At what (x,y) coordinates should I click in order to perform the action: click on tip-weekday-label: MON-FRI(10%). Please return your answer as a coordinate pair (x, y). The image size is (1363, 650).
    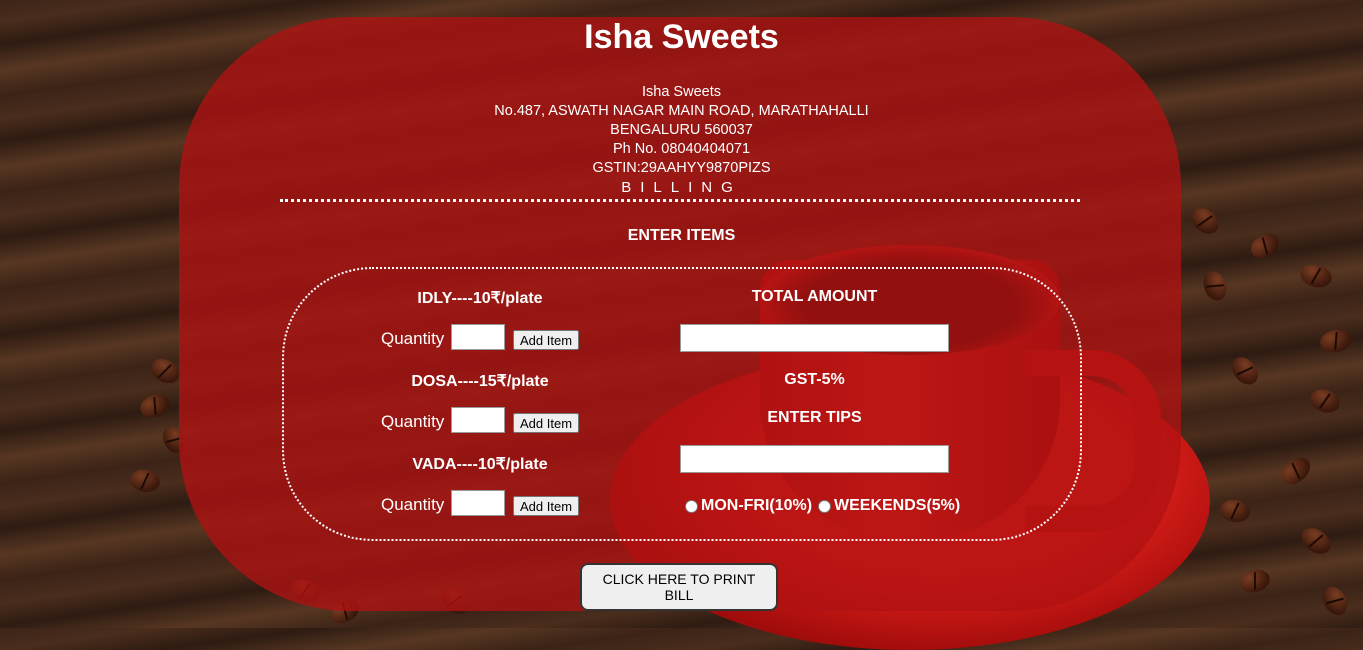
    Looking at the image, I should click on (757, 505).